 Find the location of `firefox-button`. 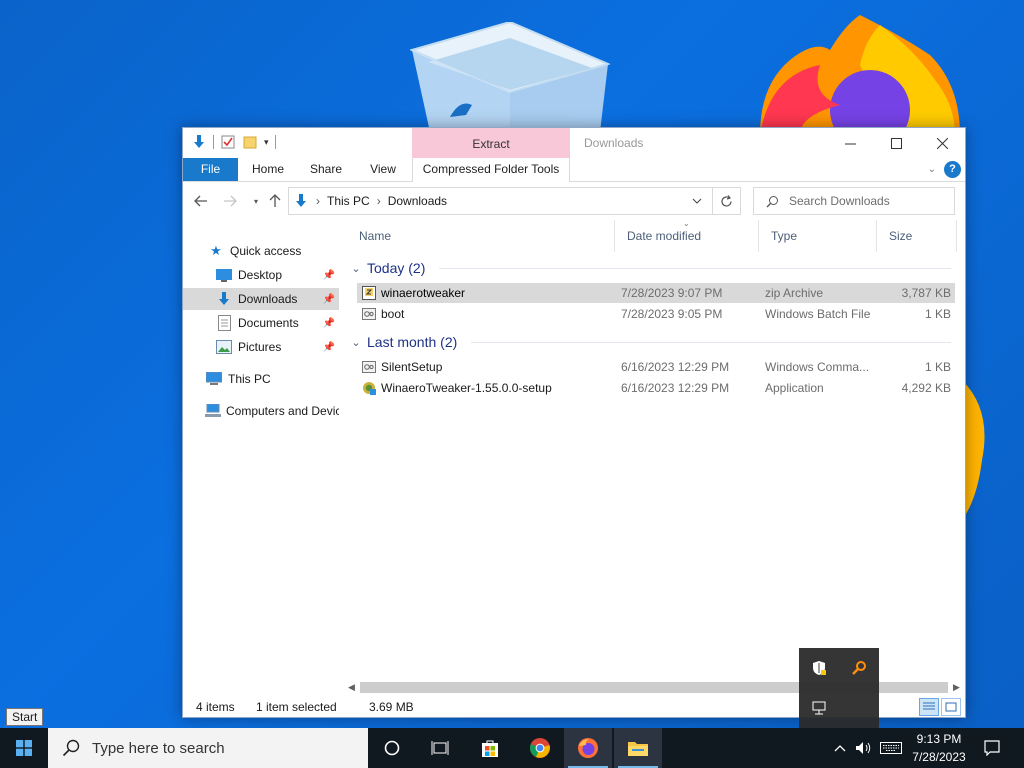

firefox-button is located at coordinates (588, 748).